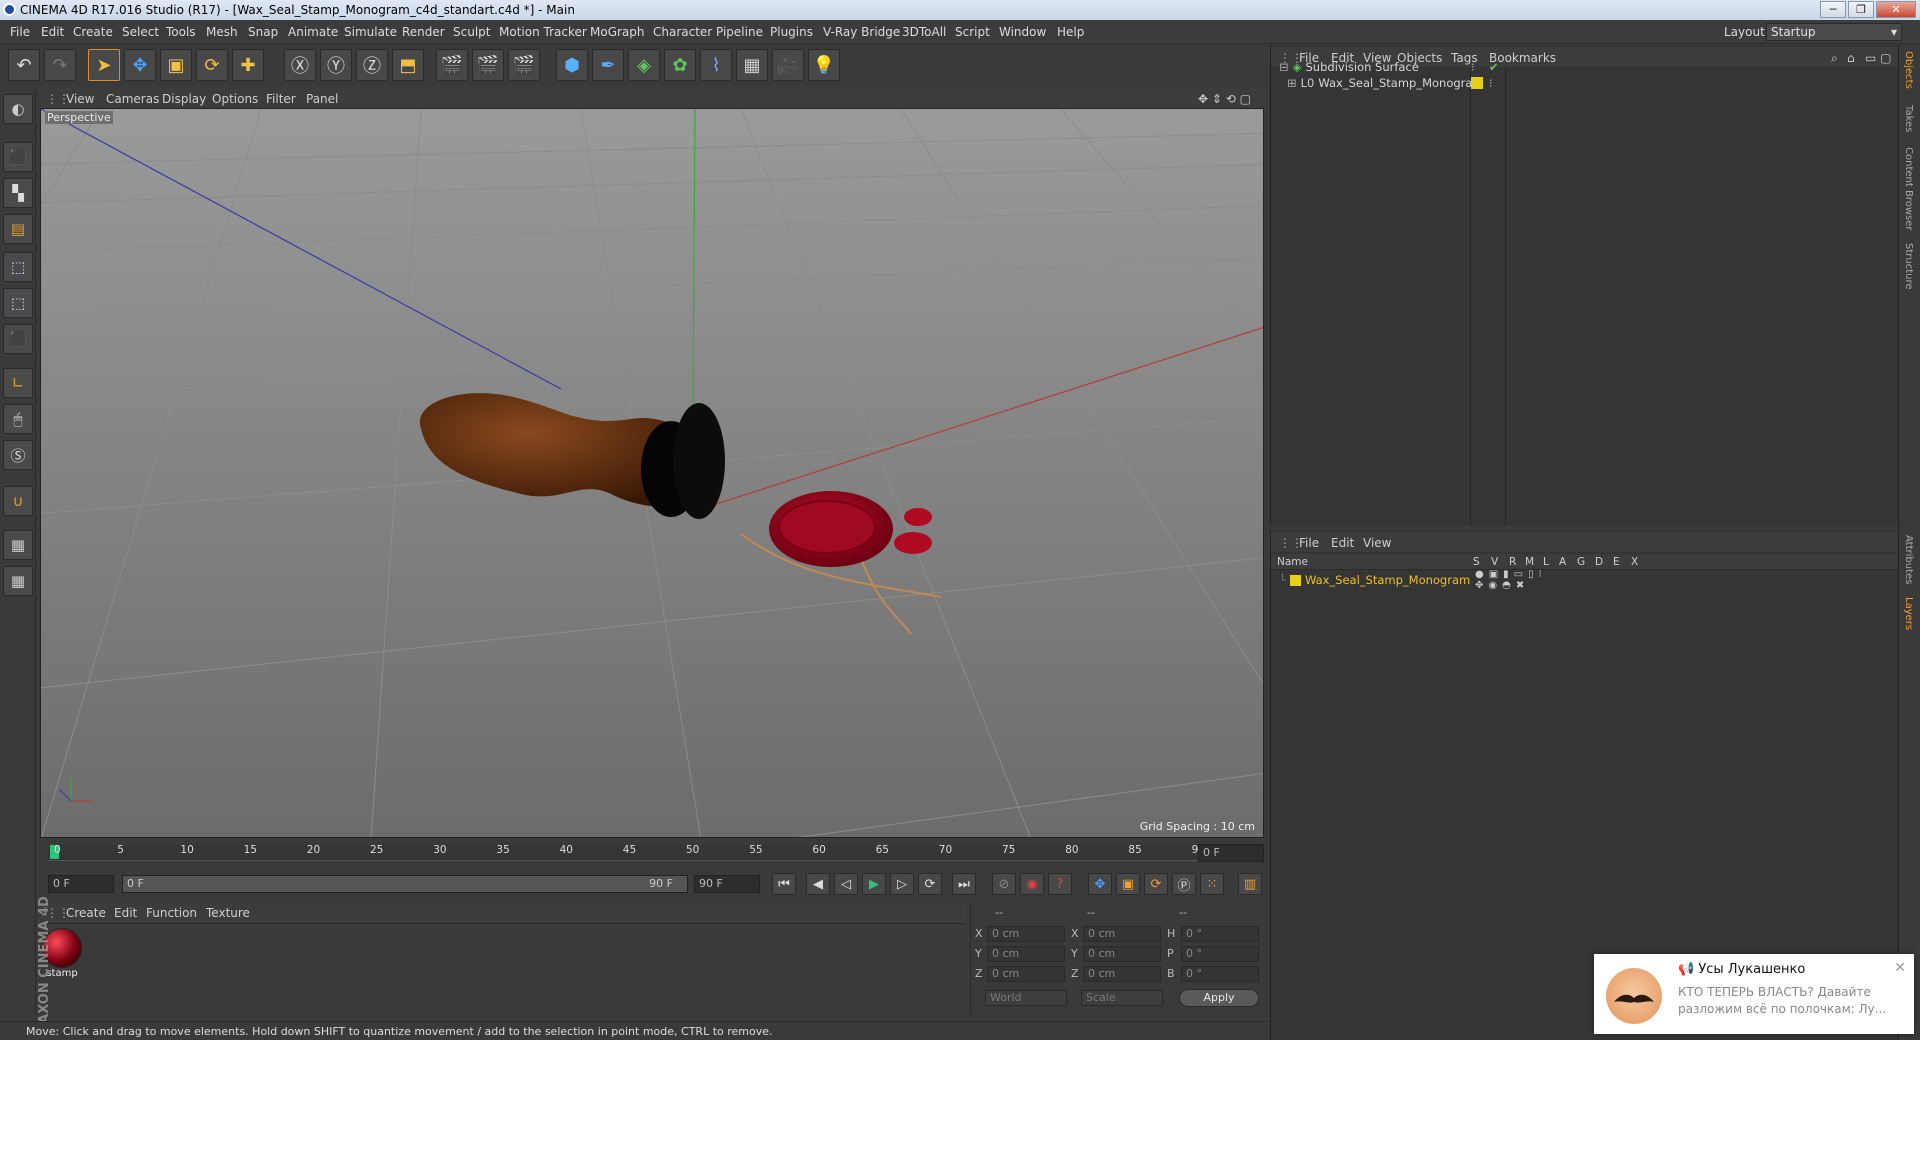  Describe the element at coordinates (125, 913) in the screenshot. I see `material-menu-edit: Edit` at that location.